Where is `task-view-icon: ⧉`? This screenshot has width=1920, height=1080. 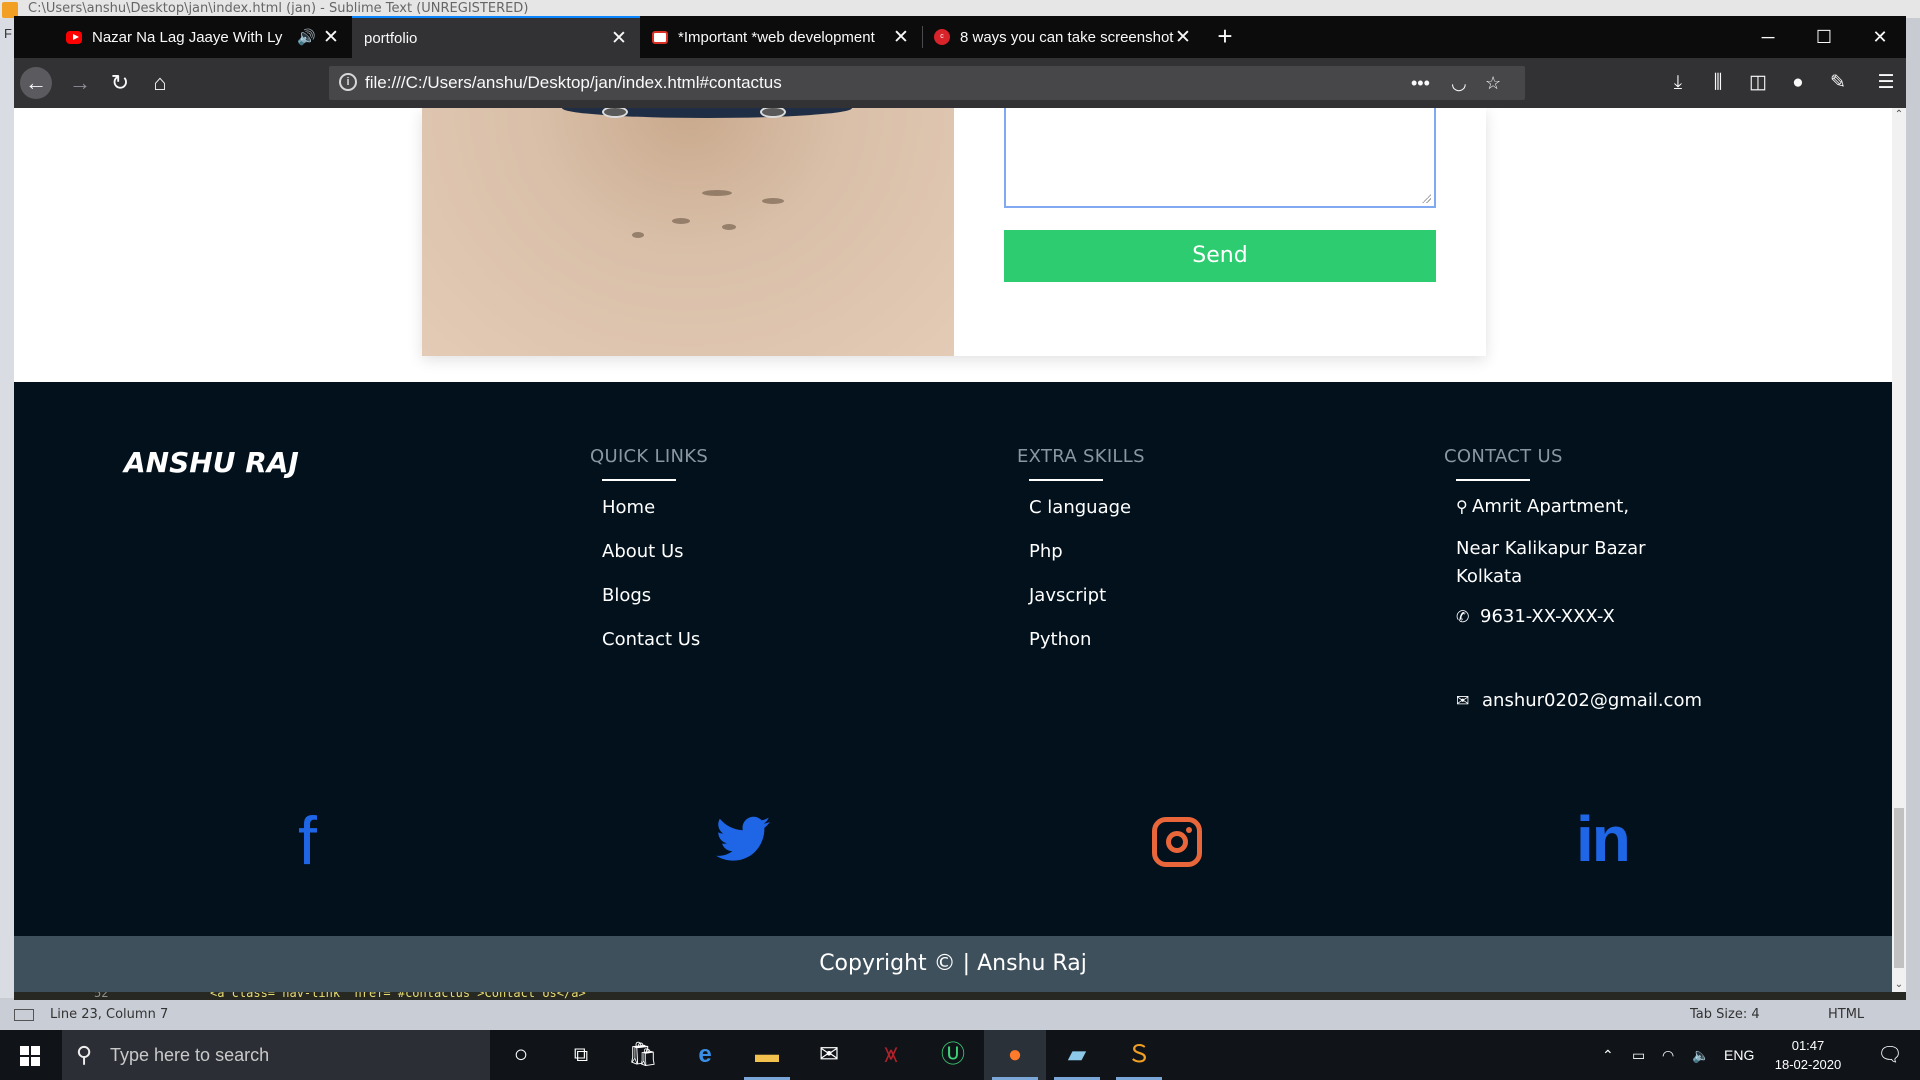 task-view-icon: ⧉ is located at coordinates (581, 1055).